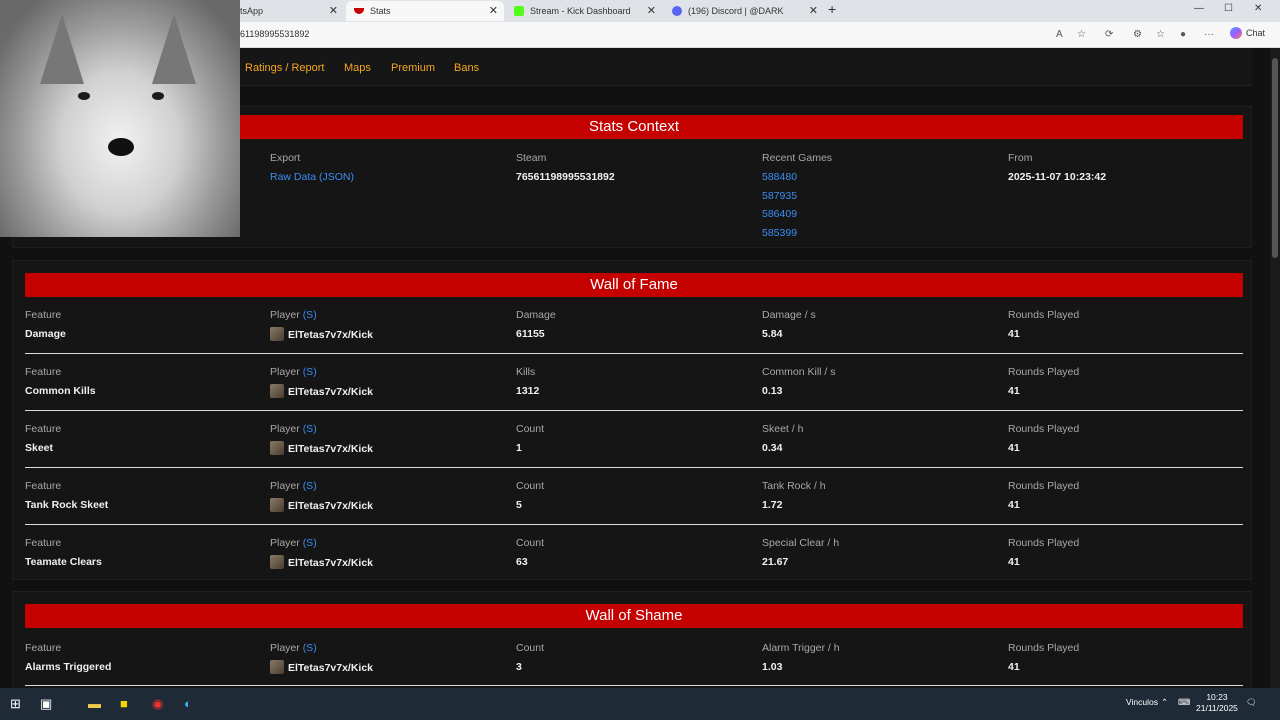 The image size is (1280, 720). I want to click on recent-game-link: 585399, so click(779, 233).